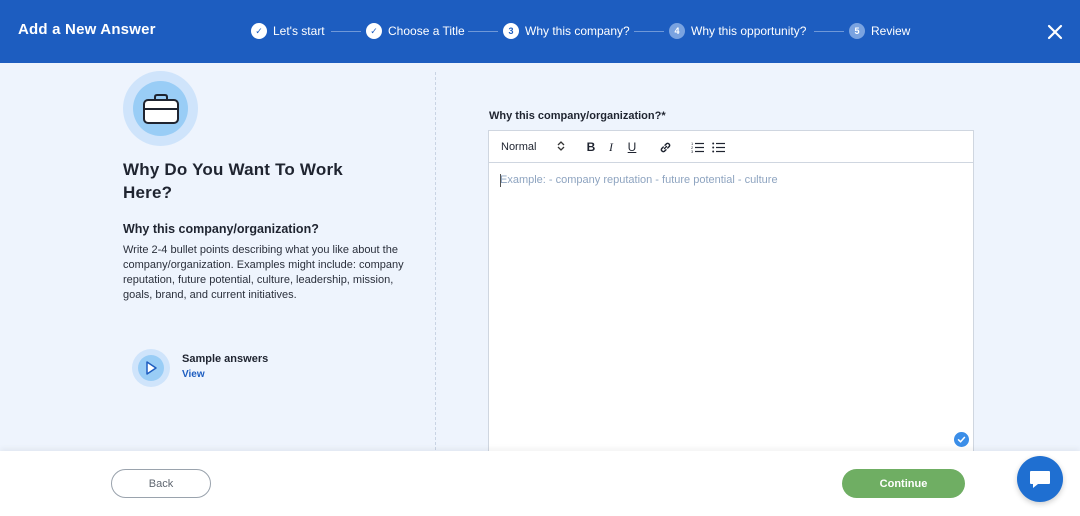  What do you see at coordinates (857, 31) in the screenshot?
I see `step-number-badge: 5` at bounding box center [857, 31].